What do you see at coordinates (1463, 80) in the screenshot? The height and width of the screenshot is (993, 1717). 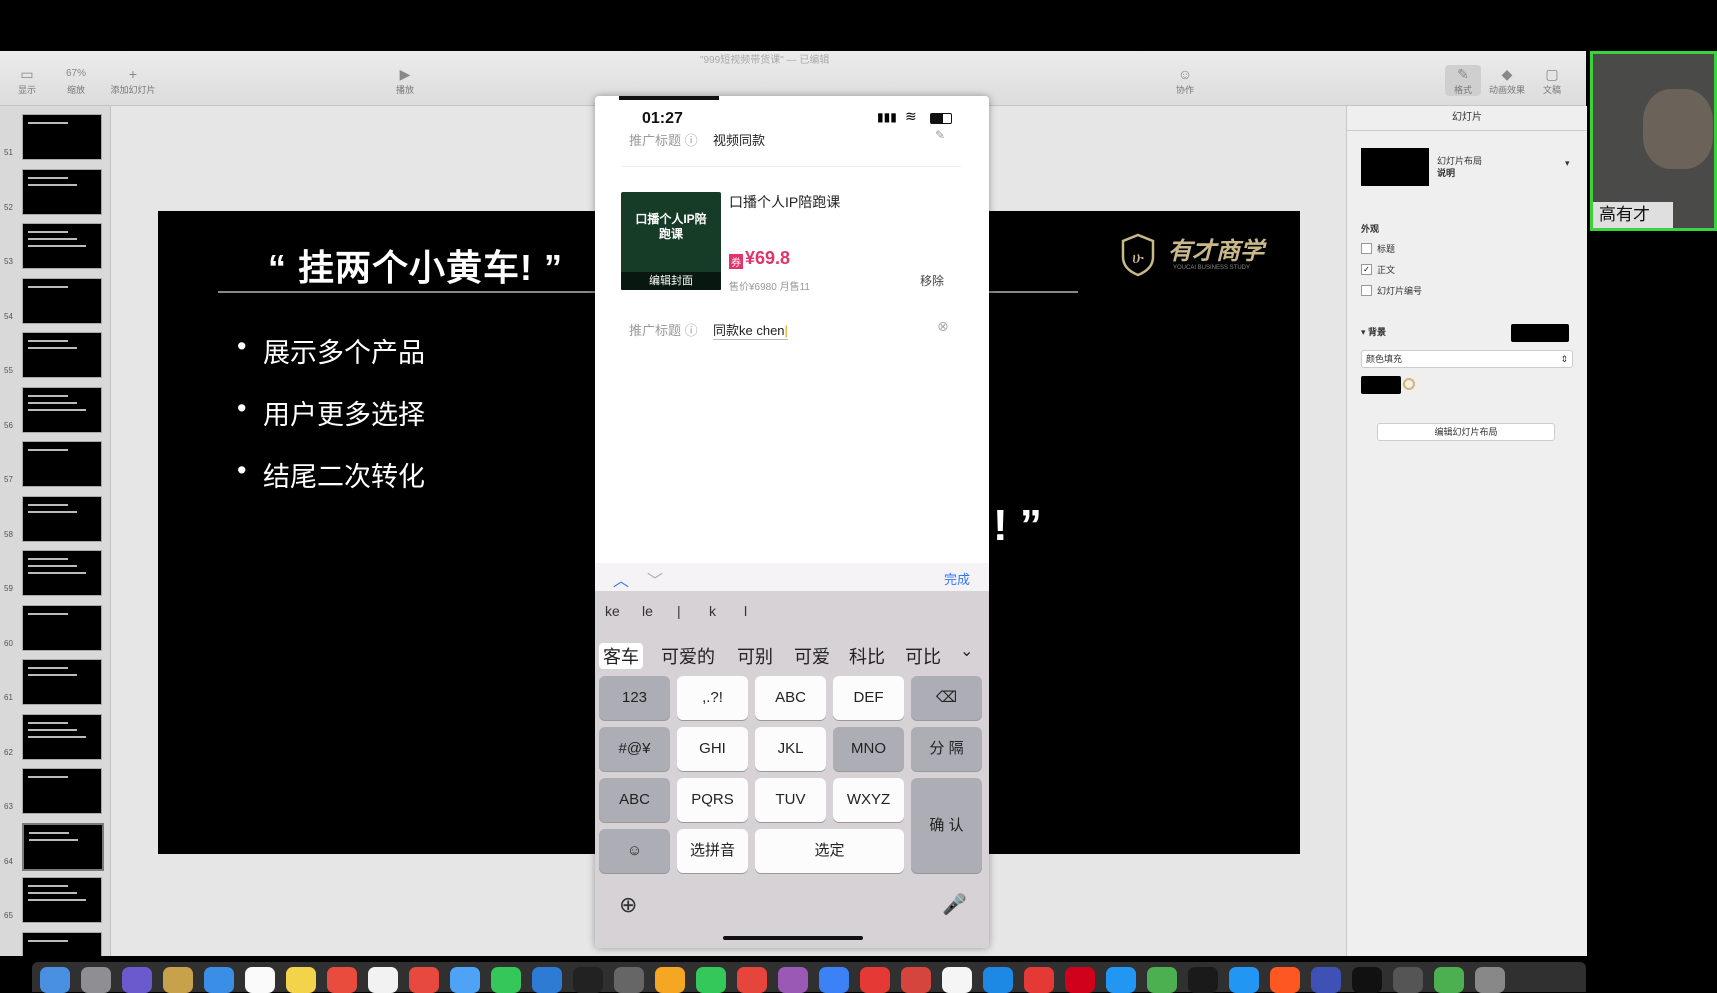 I see `format-button: ✎ 格式` at bounding box center [1463, 80].